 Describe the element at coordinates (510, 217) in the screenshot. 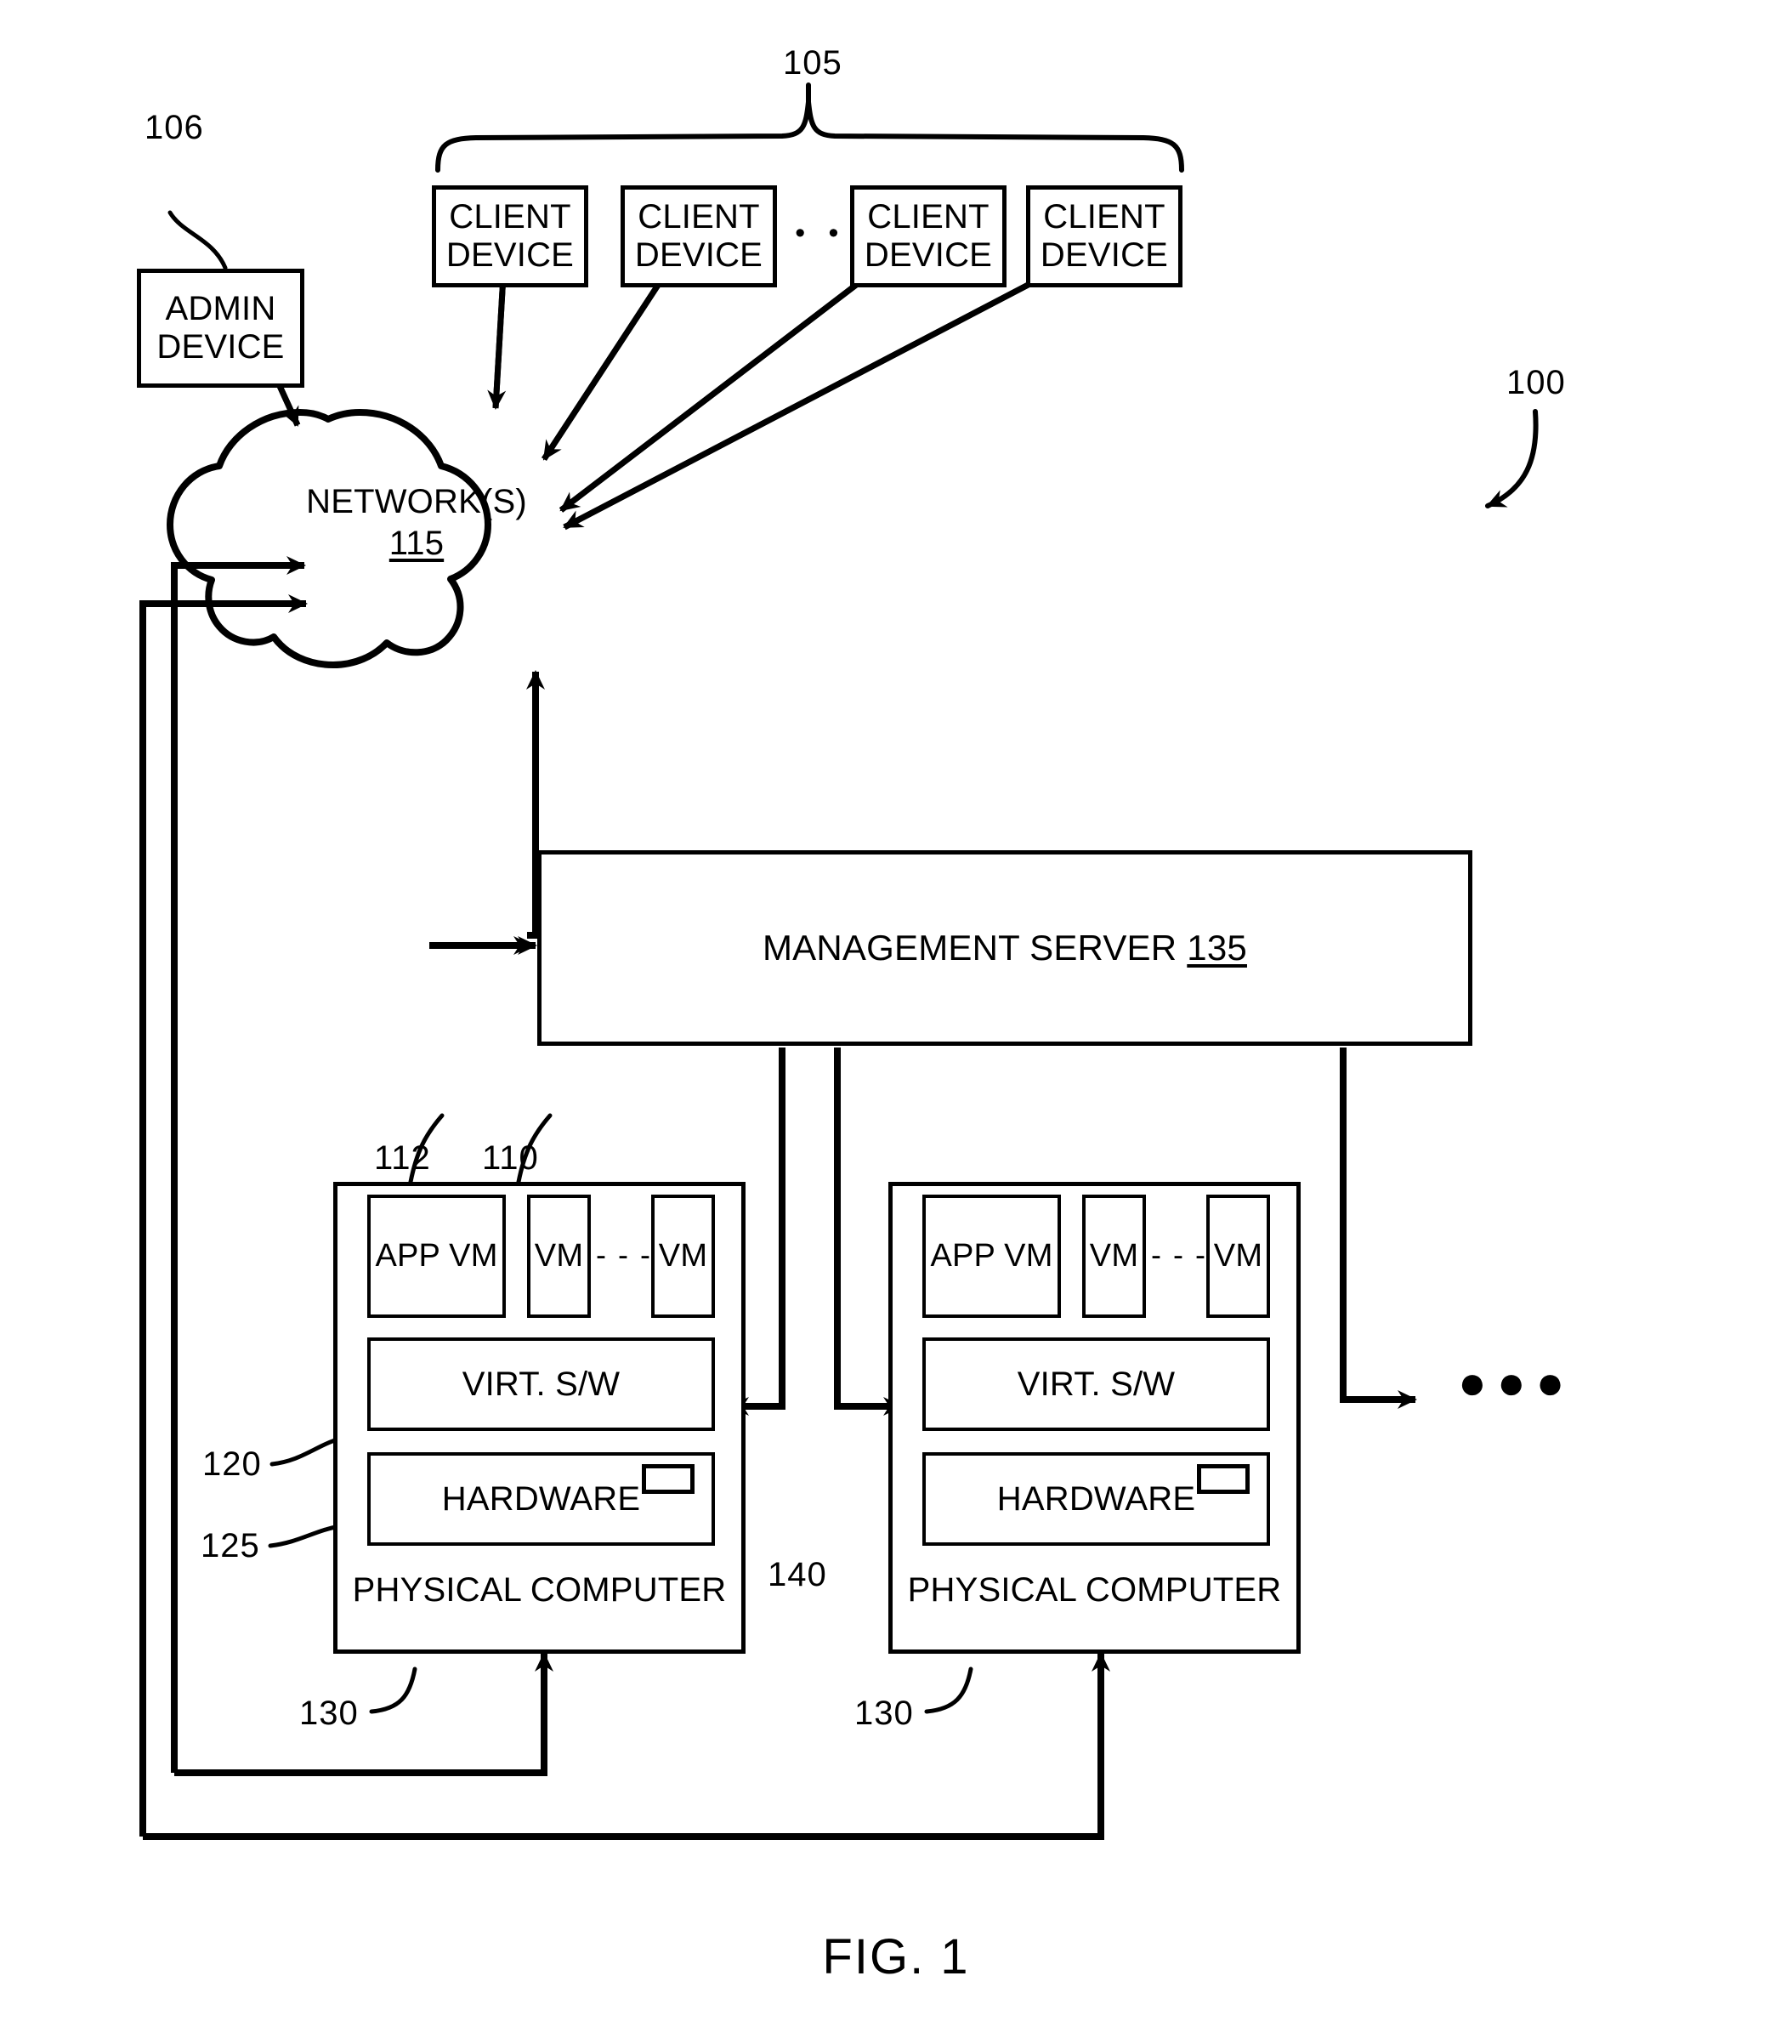

I see `client-device-1-line1: CLIENT` at that location.